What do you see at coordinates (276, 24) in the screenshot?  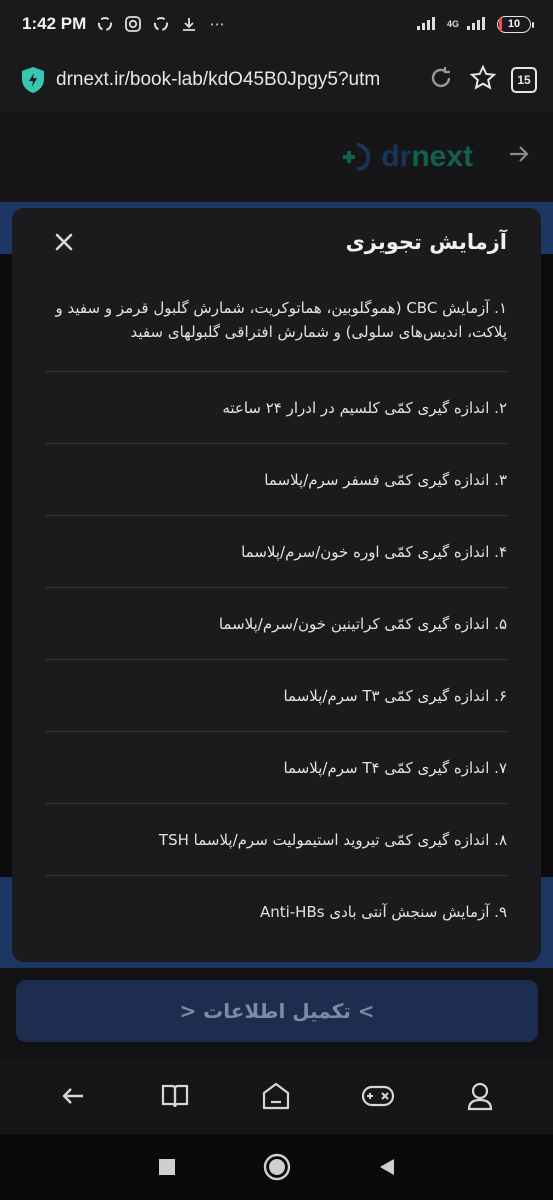 I see `status-bar: 1:42 PM ⋯ 4G 10` at bounding box center [276, 24].